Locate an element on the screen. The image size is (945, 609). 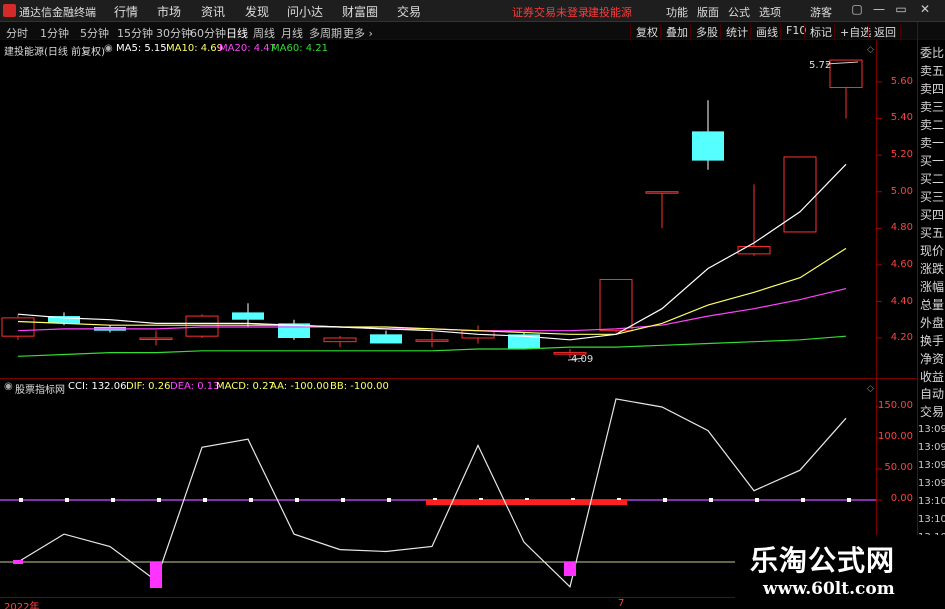
diamond-icon: ◇ is located at coordinates (870, 50).